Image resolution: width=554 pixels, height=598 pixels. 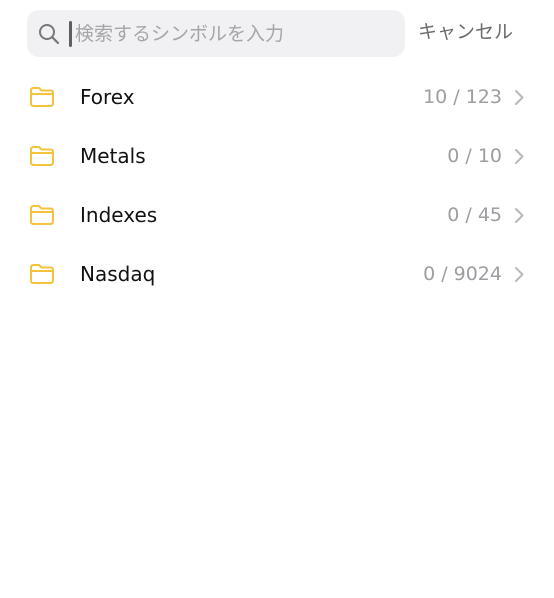 I want to click on search-icon, so click(x=49, y=34).